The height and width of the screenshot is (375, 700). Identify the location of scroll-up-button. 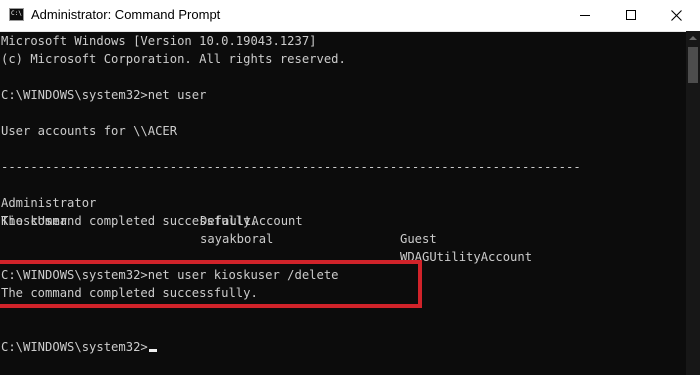
(693, 38).